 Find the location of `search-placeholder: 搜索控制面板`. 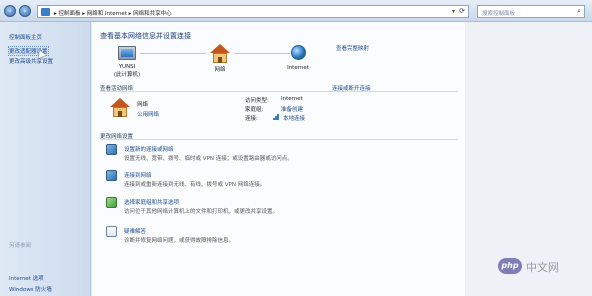

search-placeholder: 搜索控制面板 is located at coordinates (499, 14).